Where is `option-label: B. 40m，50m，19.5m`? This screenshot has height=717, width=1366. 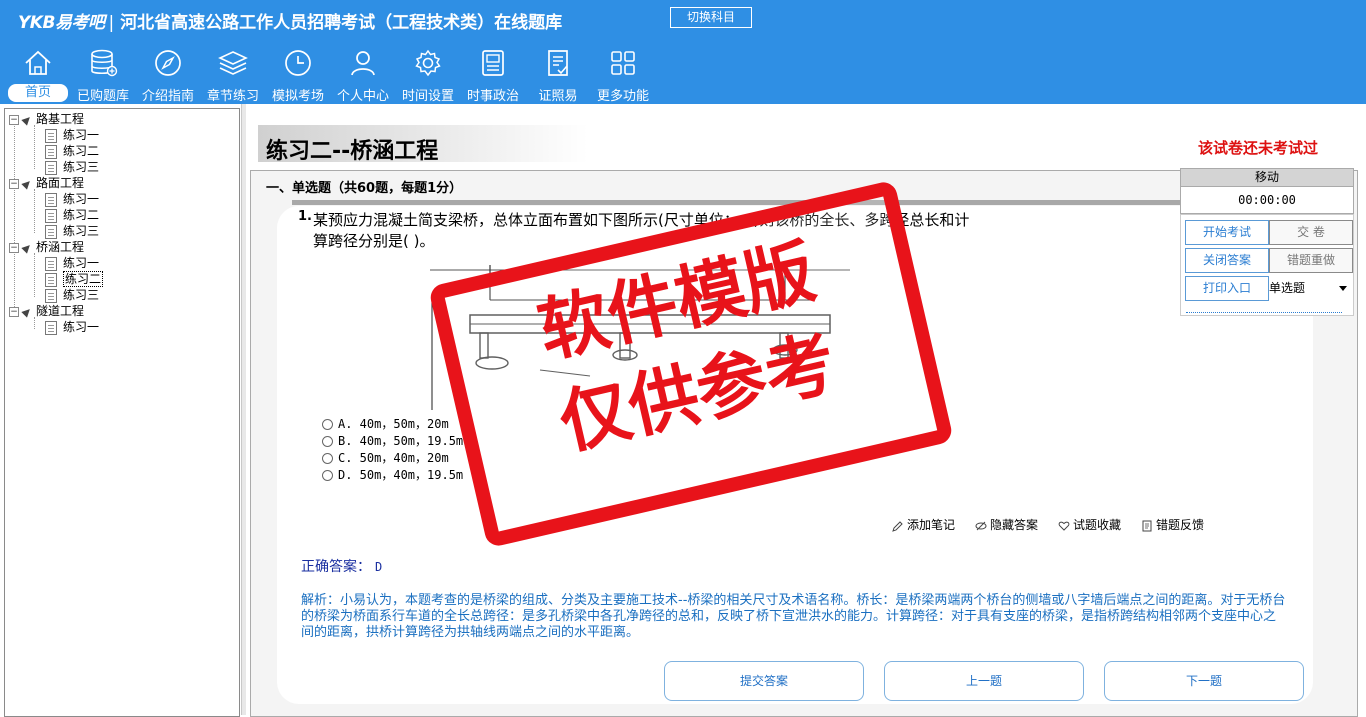
option-label: B. 40m，50m，19.5m is located at coordinates (401, 441).